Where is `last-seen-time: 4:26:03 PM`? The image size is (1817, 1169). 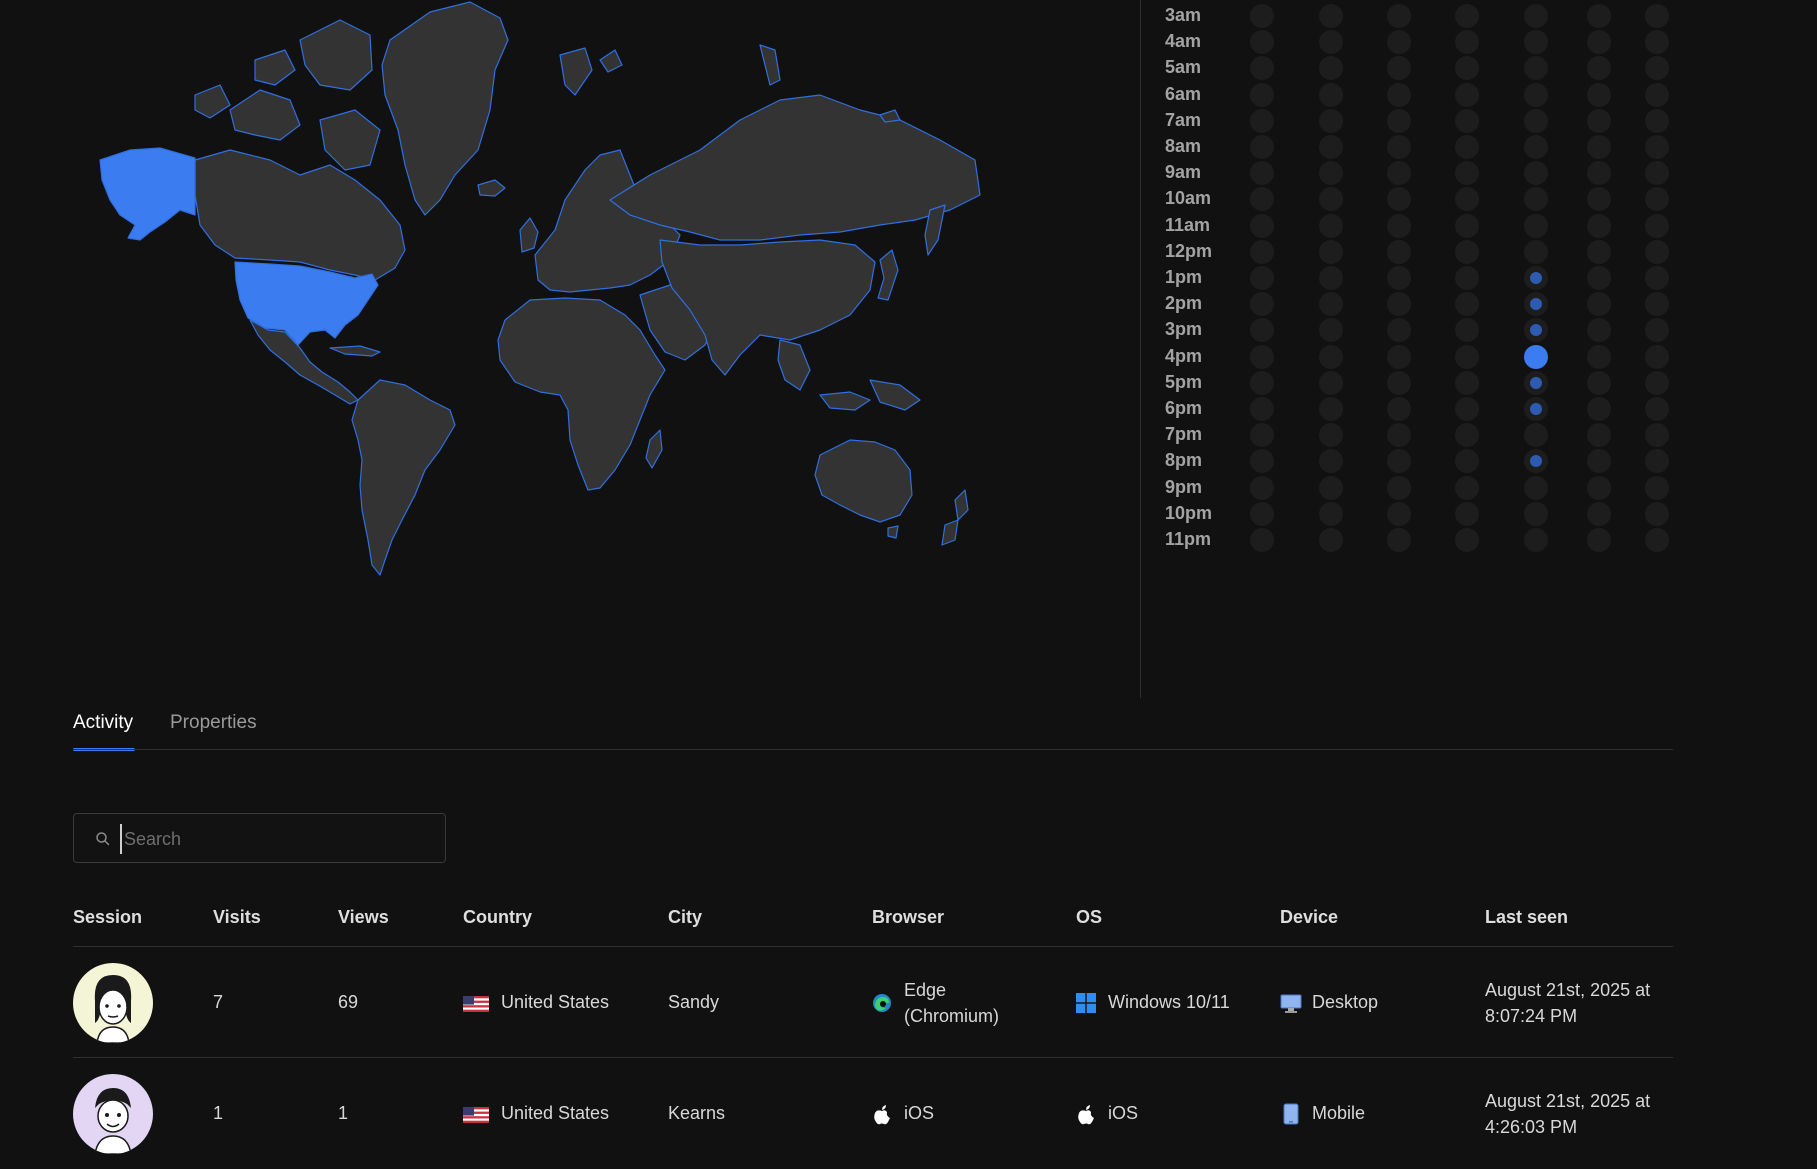
last-seen-time: 4:26:03 PM is located at coordinates (1531, 1127).